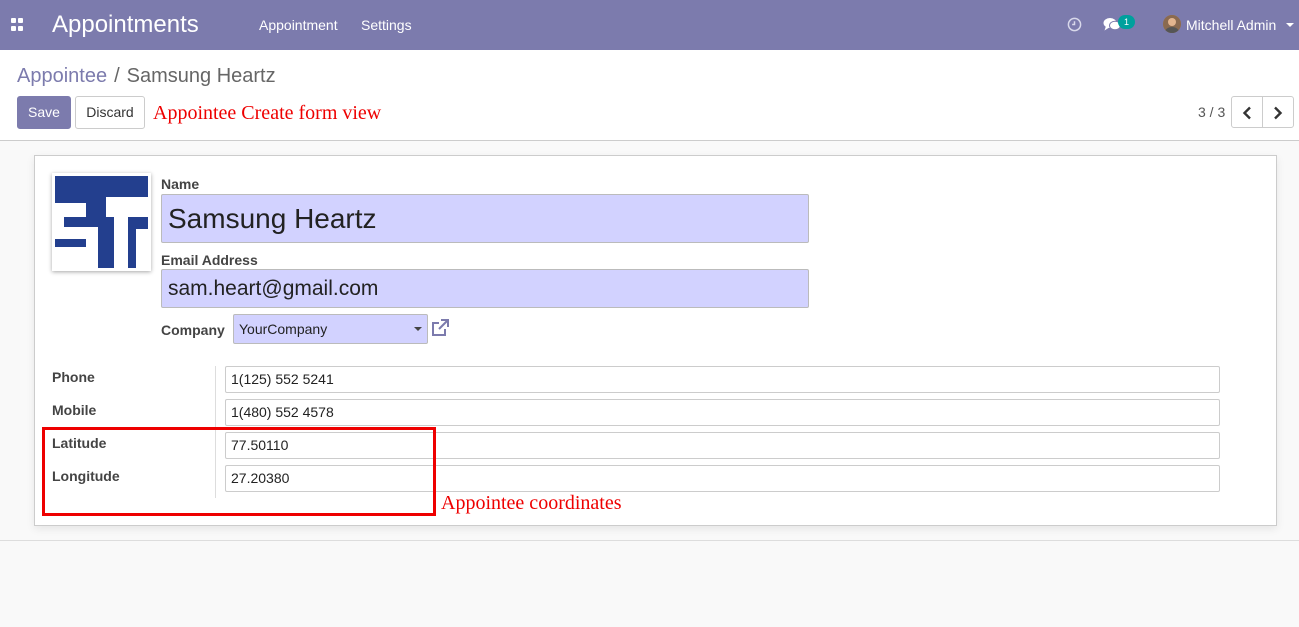 Image resolution: width=1299 pixels, height=627 pixels. I want to click on company-logo, so click(101, 222).